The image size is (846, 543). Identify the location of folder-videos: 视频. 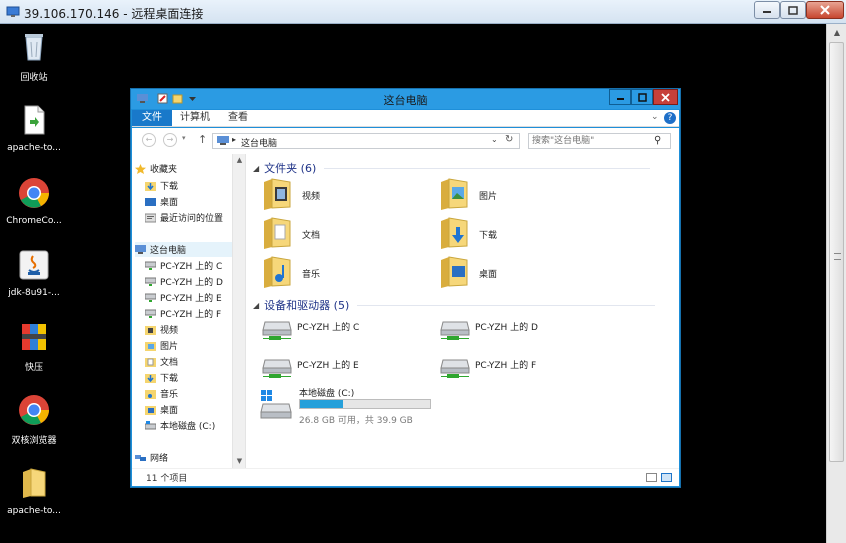
(337, 196).